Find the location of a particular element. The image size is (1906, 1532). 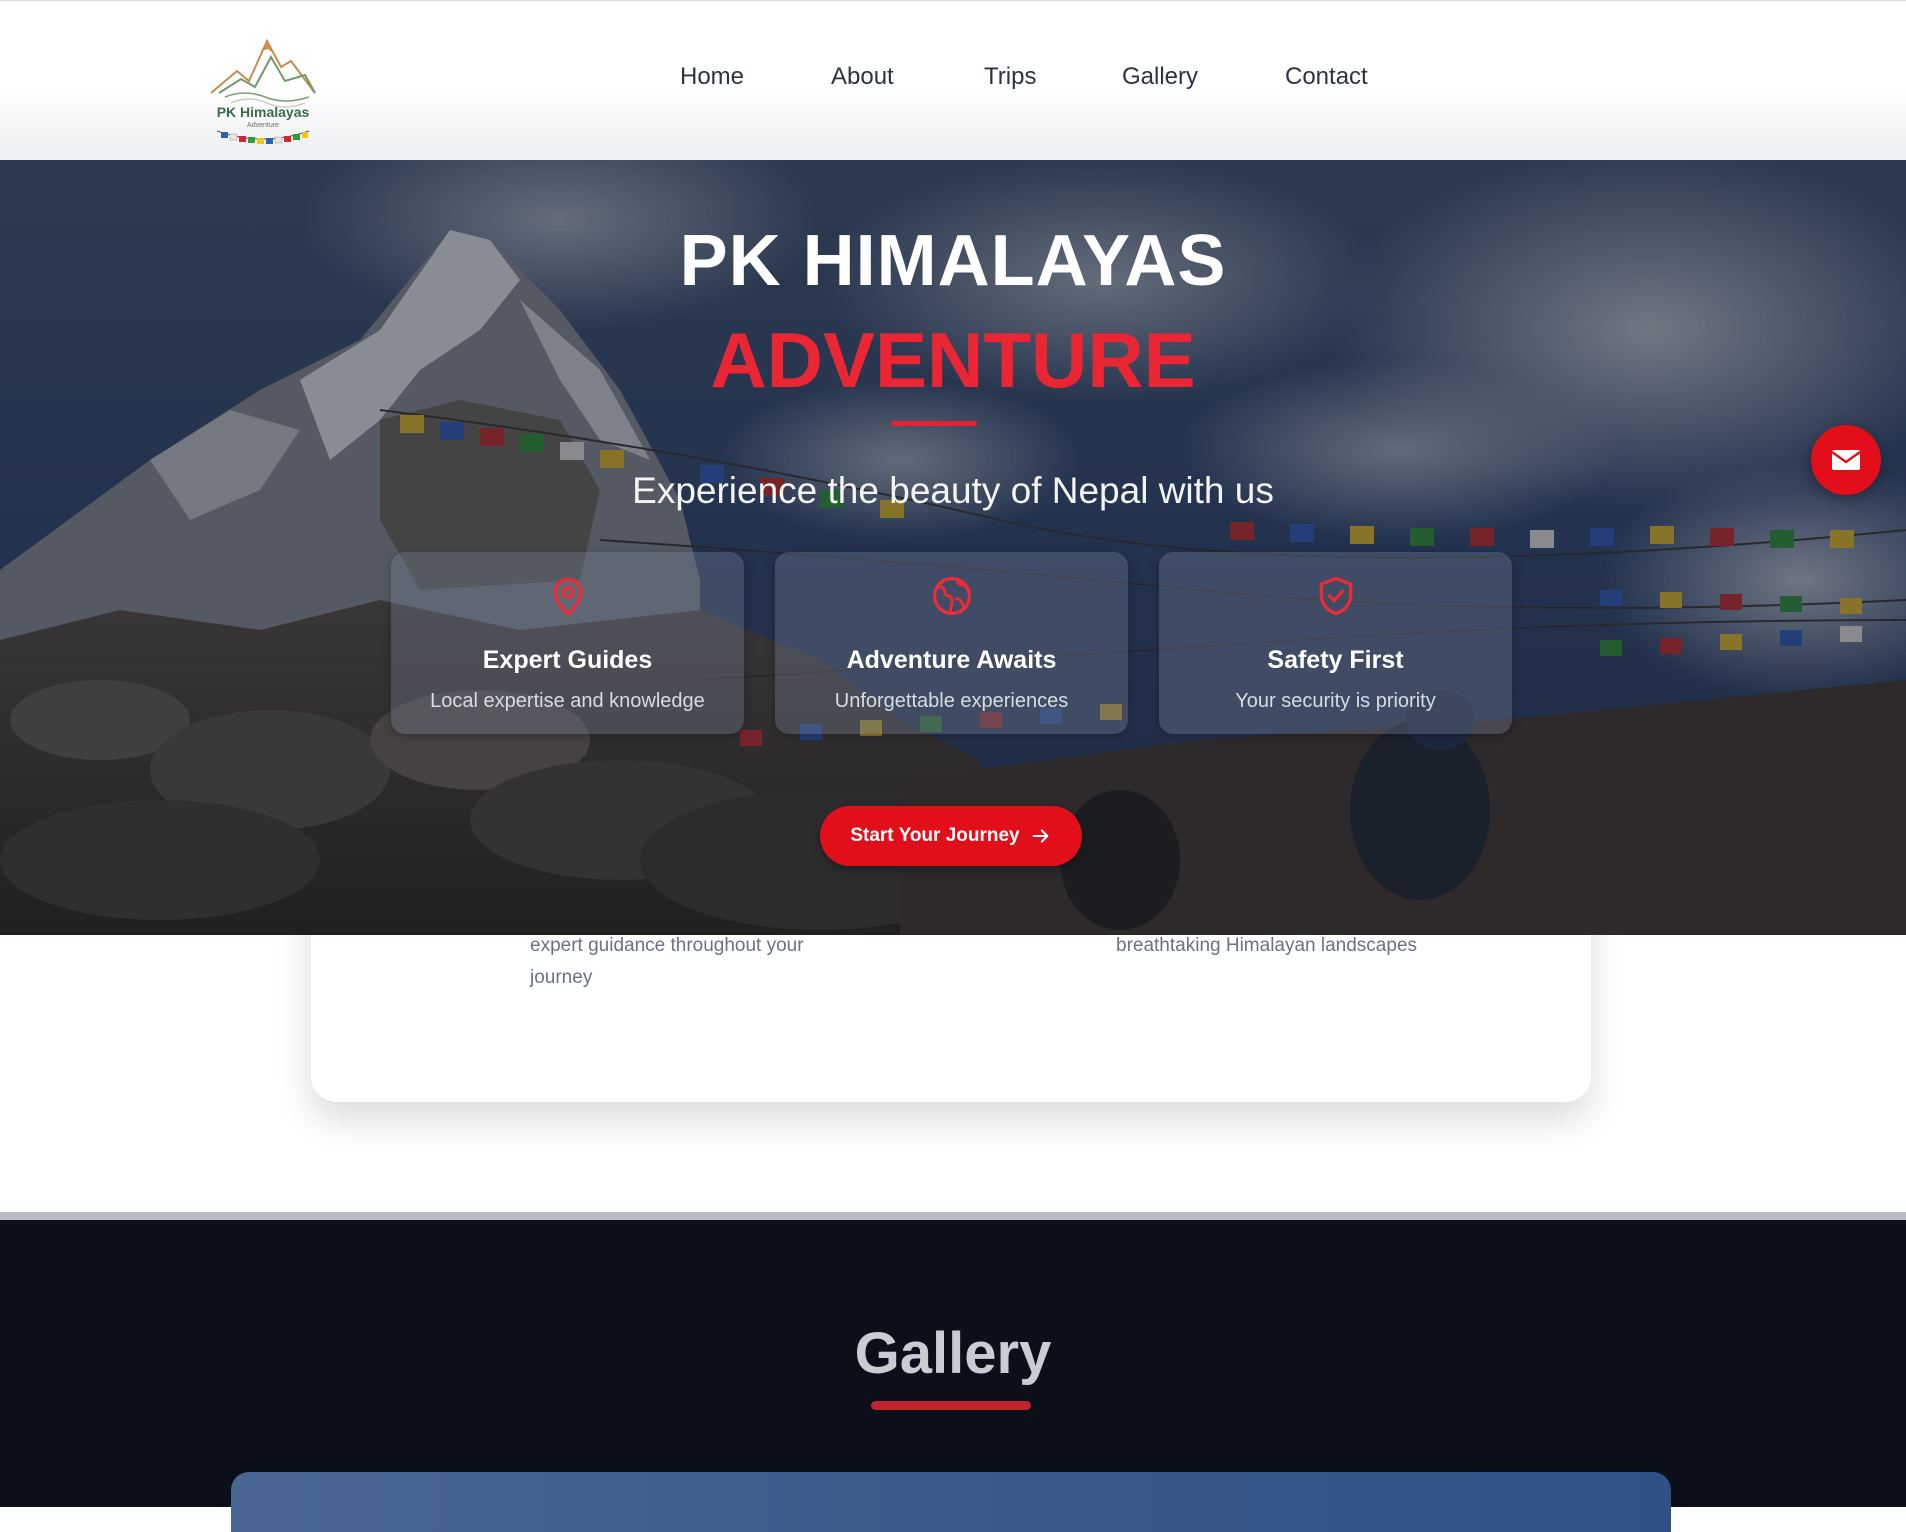

logo-subtitle: Adventure is located at coordinates (263, 125).